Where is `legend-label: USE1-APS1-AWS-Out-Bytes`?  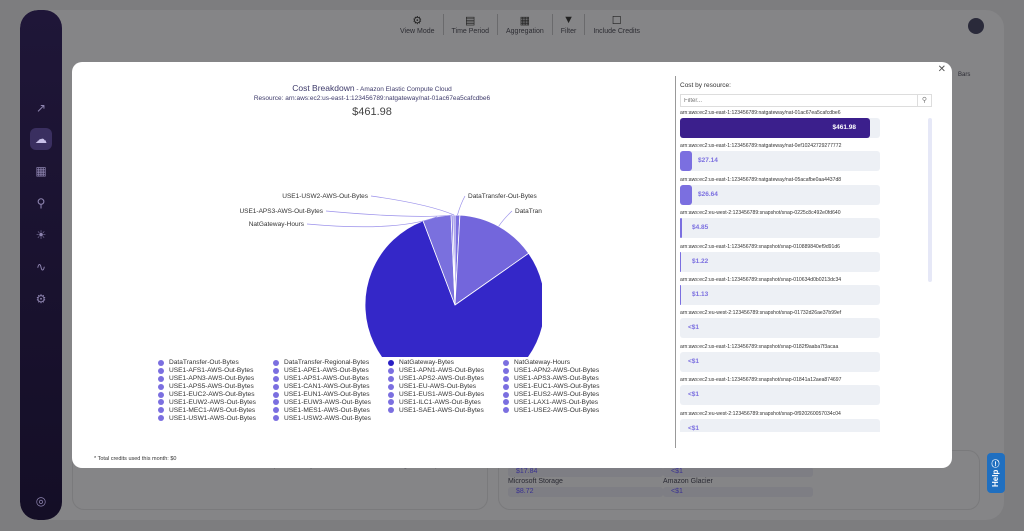 legend-label: USE1-APS1-AWS-Out-Bytes is located at coordinates (326, 379).